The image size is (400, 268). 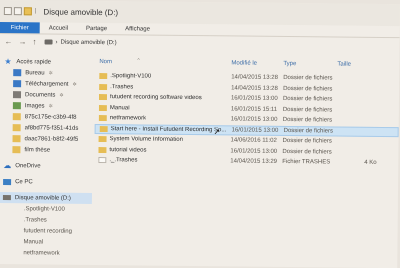 I want to click on new-folder-icon, so click(x=27, y=11).